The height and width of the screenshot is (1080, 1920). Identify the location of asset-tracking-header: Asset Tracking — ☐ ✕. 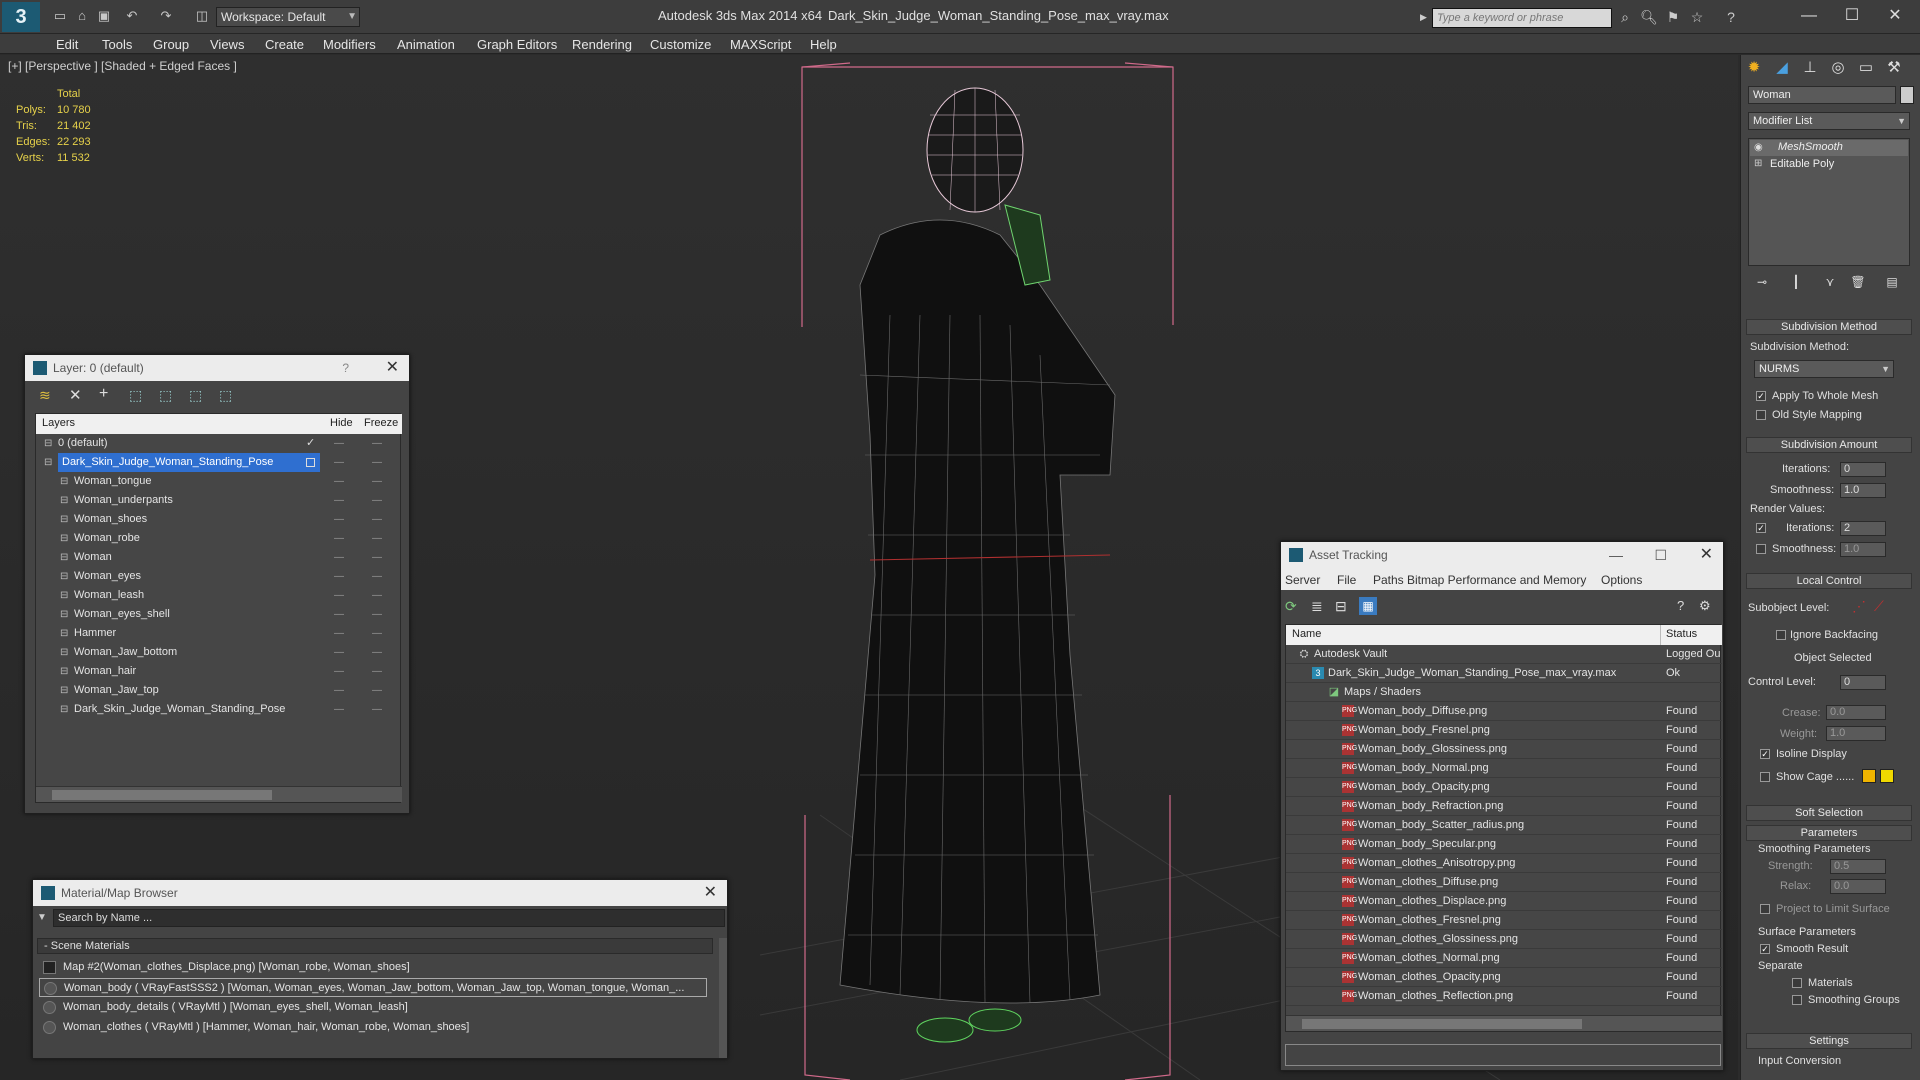
(1502, 555).